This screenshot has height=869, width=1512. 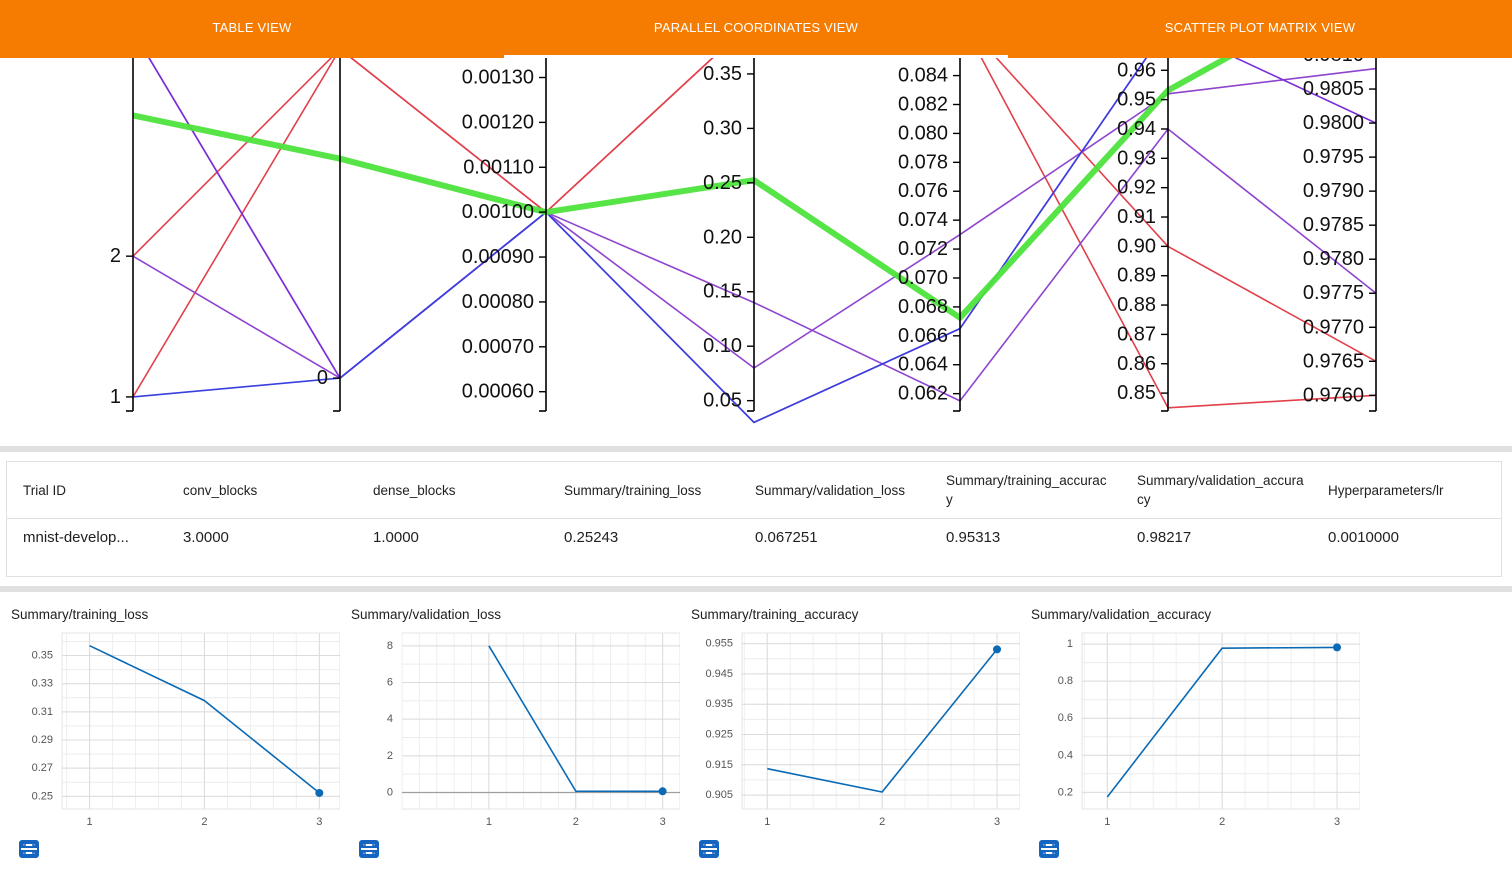 What do you see at coordinates (1260, 29) in the screenshot?
I see `tab-scatter-plot-matrix-view: SCATTER PLOT MATRIX VIEW` at bounding box center [1260, 29].